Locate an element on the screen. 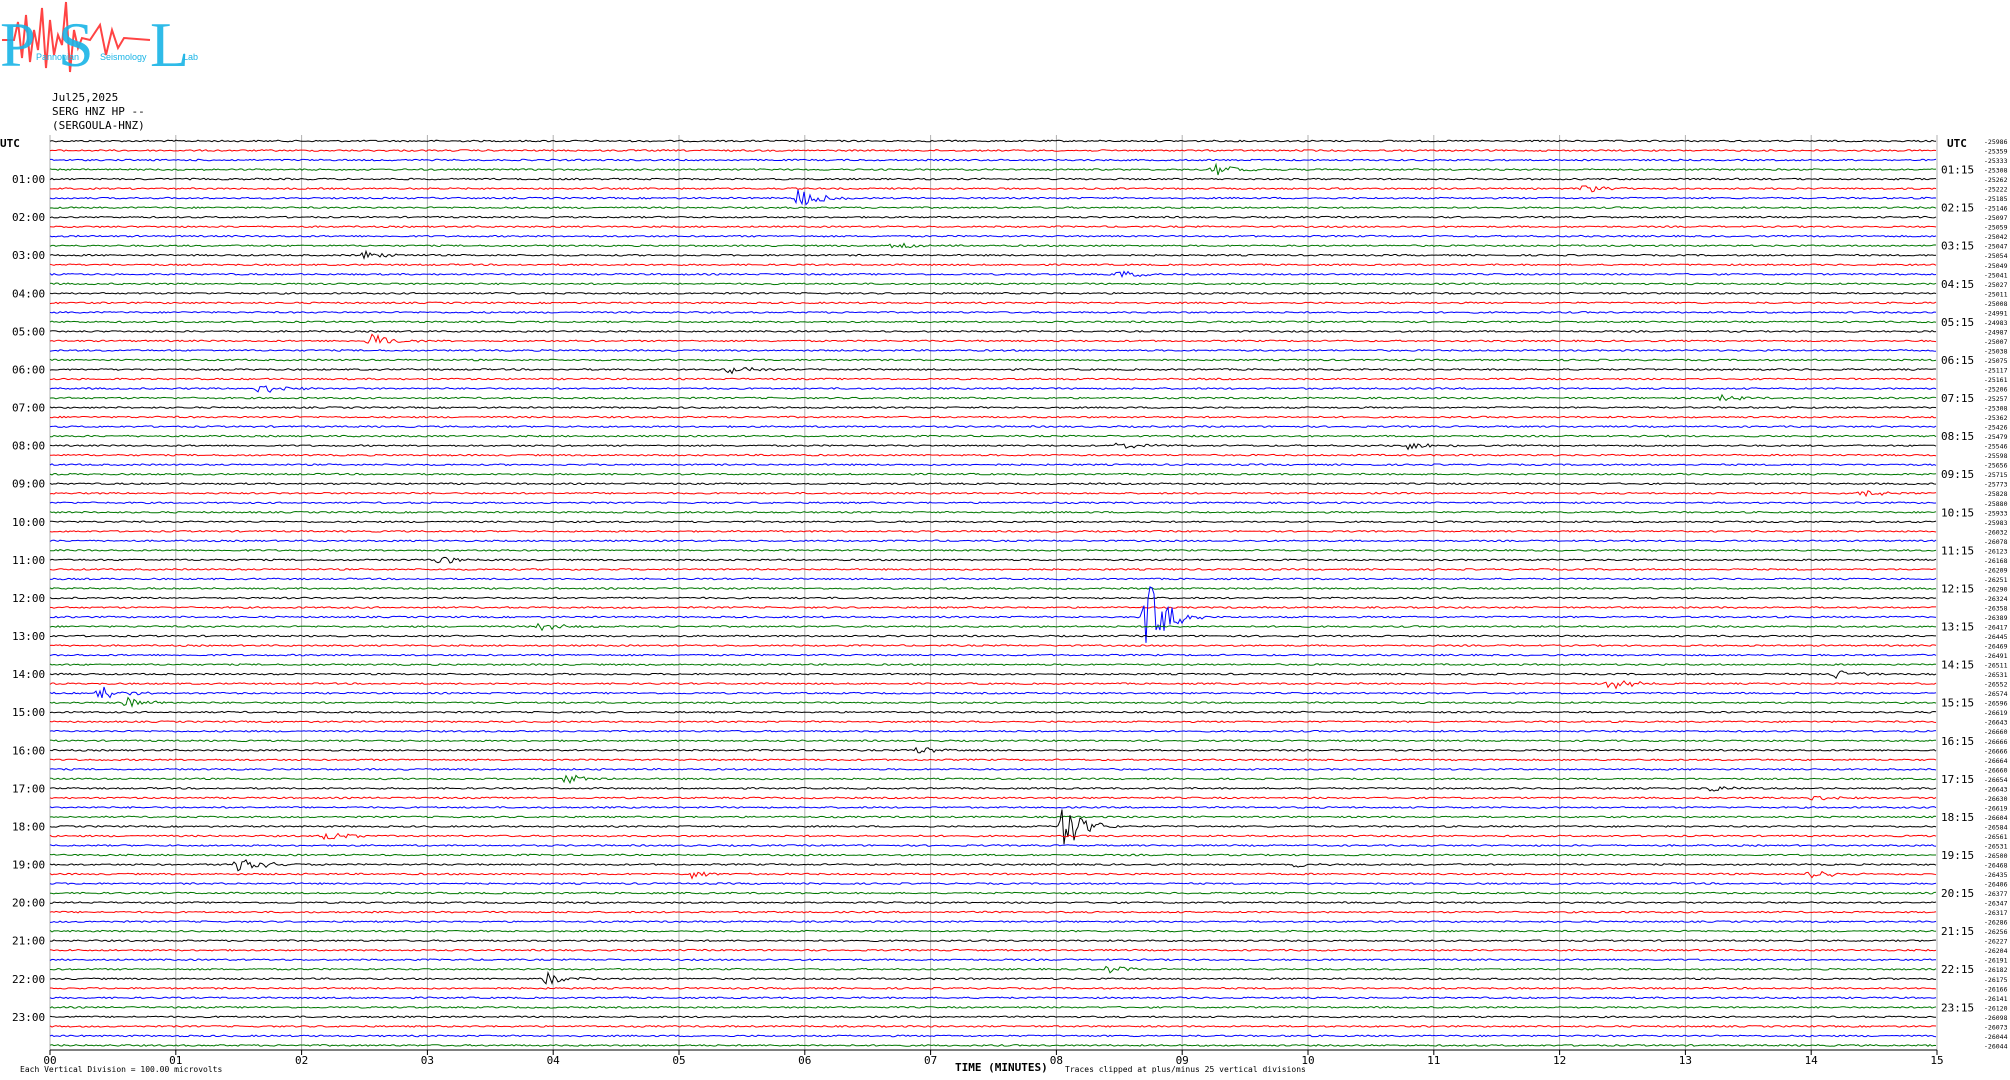  right-hour-label: 02:15 is located at coordinates (1957, 208).